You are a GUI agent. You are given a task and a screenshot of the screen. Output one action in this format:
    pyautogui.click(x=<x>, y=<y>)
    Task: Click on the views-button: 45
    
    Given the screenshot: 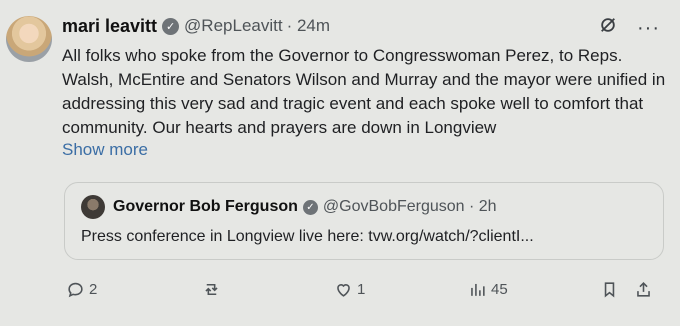 What is the action you would take?
    pyautogui.click(x=488, y=289)
    